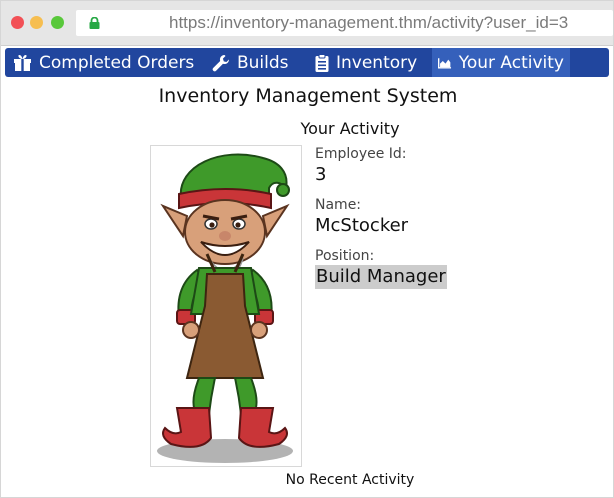  I want to click on clipboard-icon, so click(322, 62).